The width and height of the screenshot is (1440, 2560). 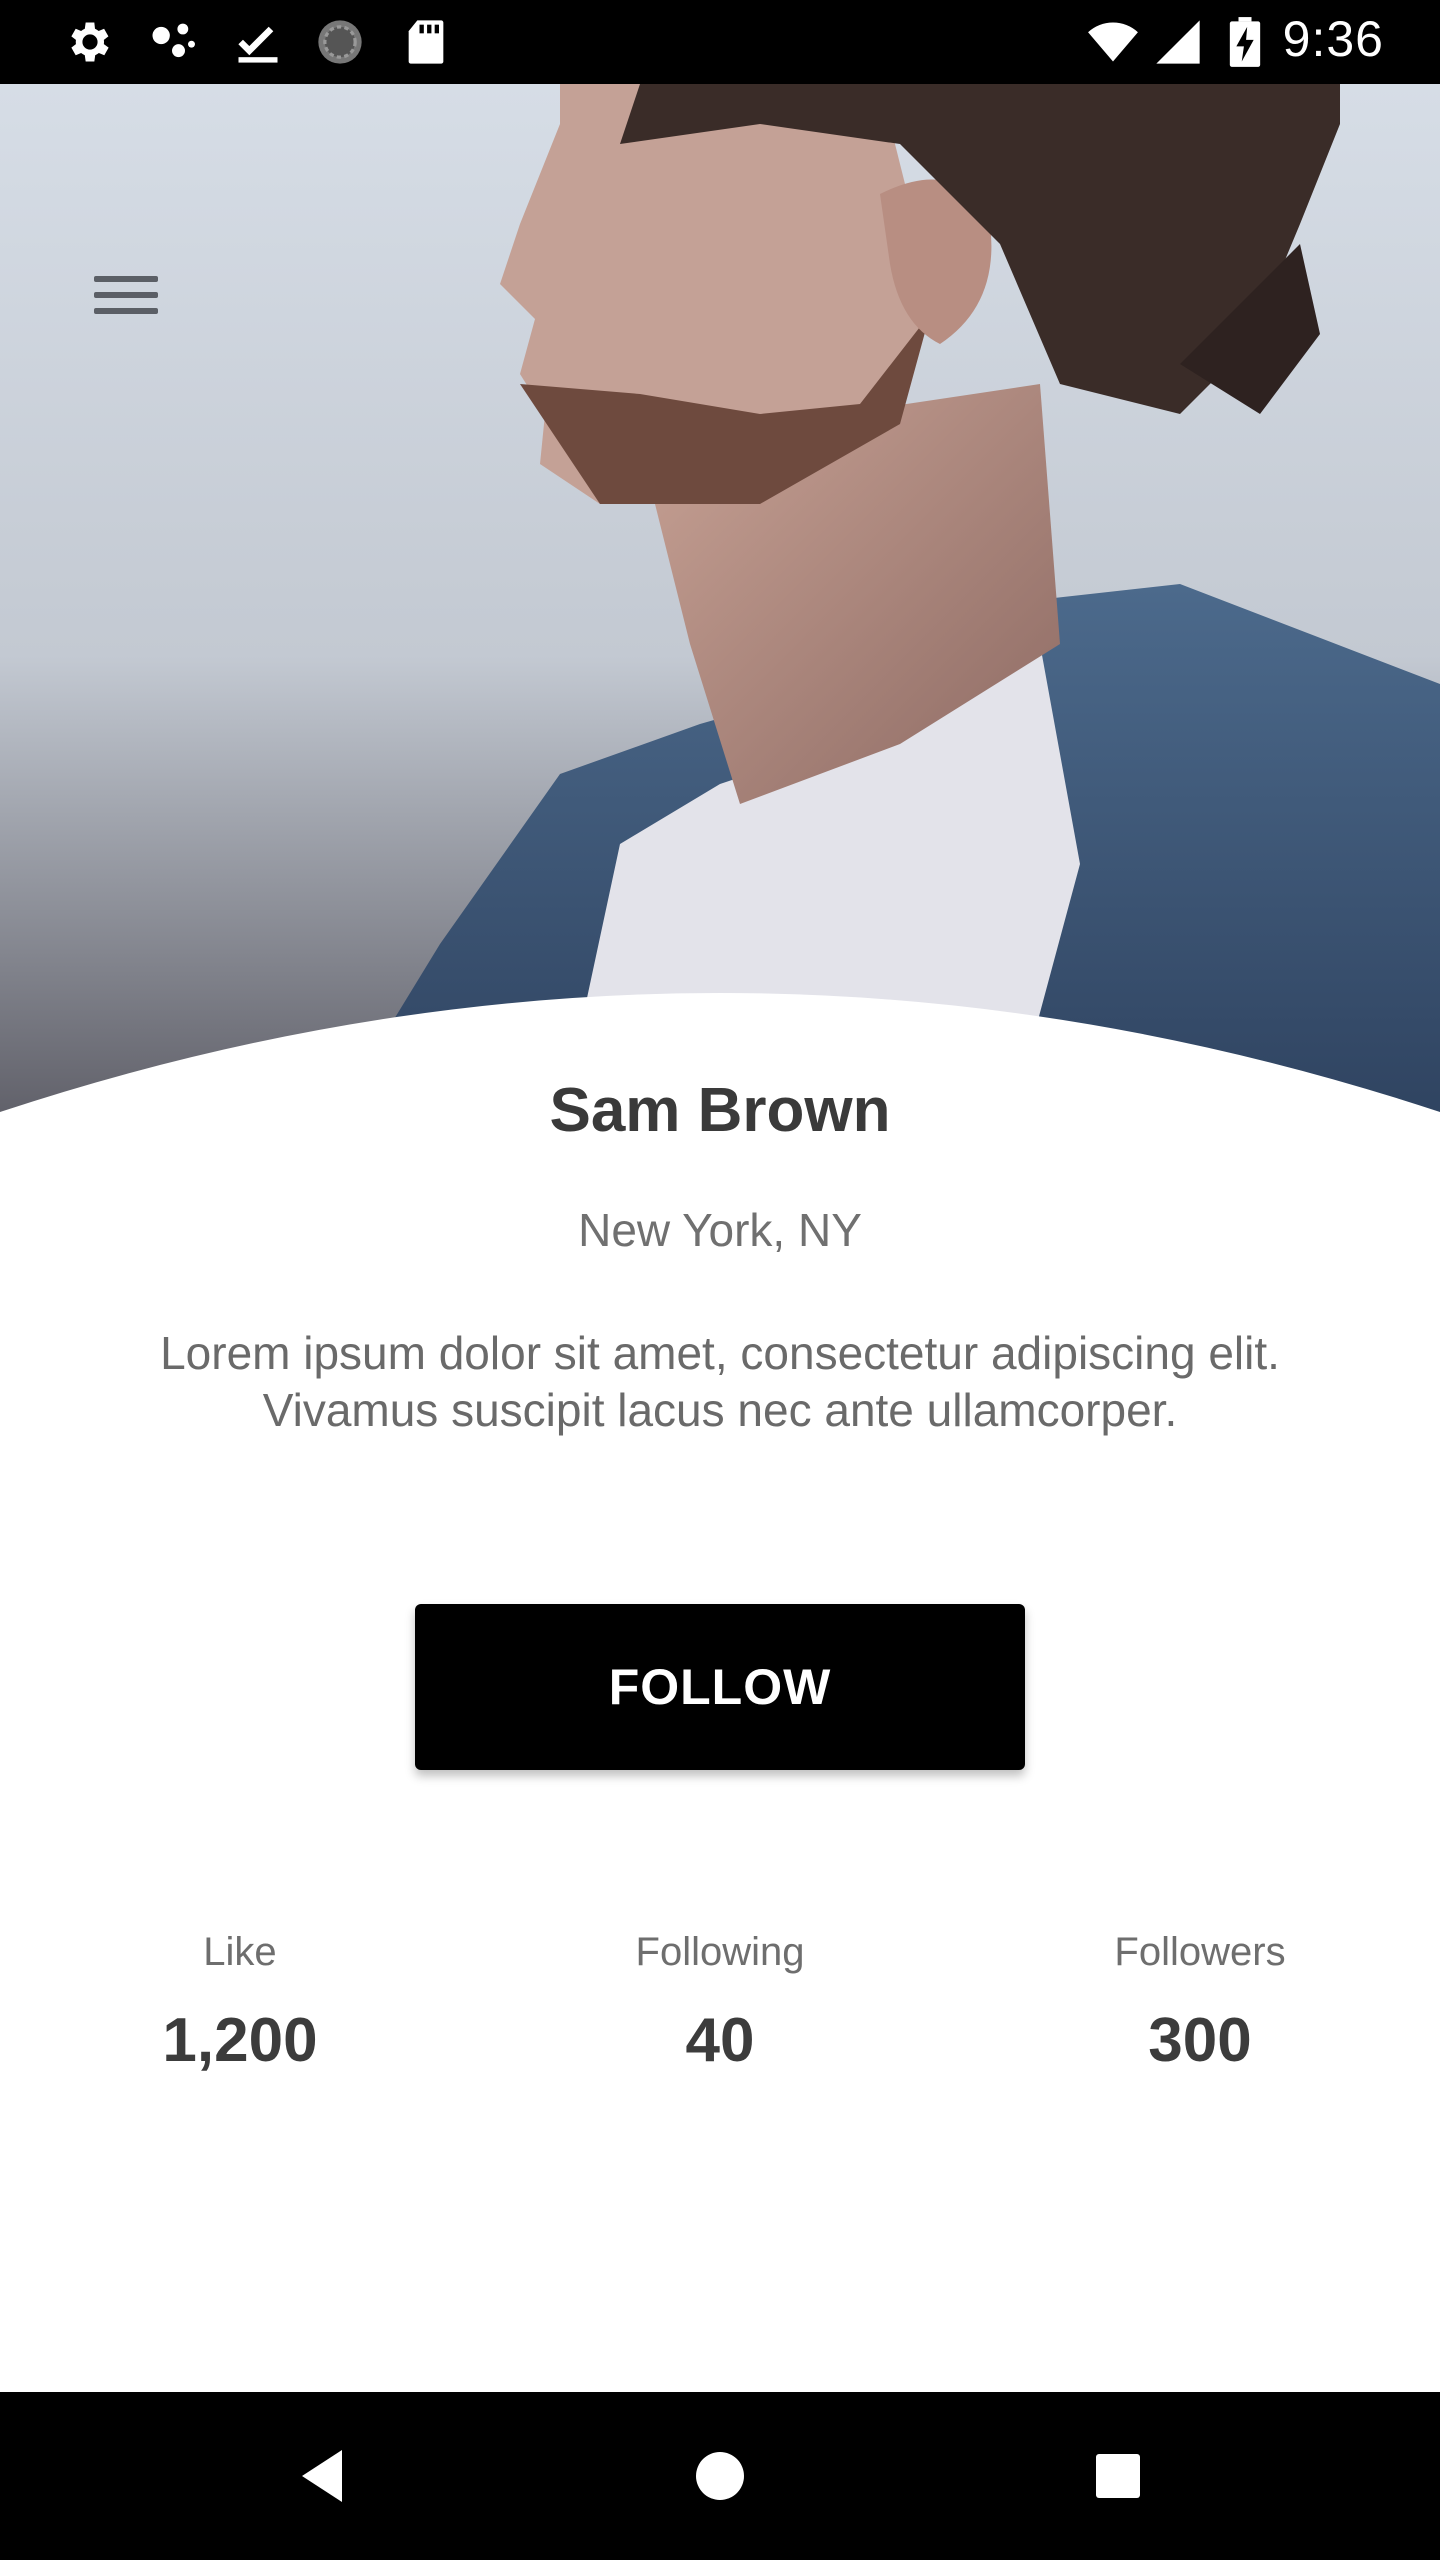 What do you see at coordinates (240, 1952) in the screenshot?
I see `stat-label: Like` at bounding box center [240, 1952].